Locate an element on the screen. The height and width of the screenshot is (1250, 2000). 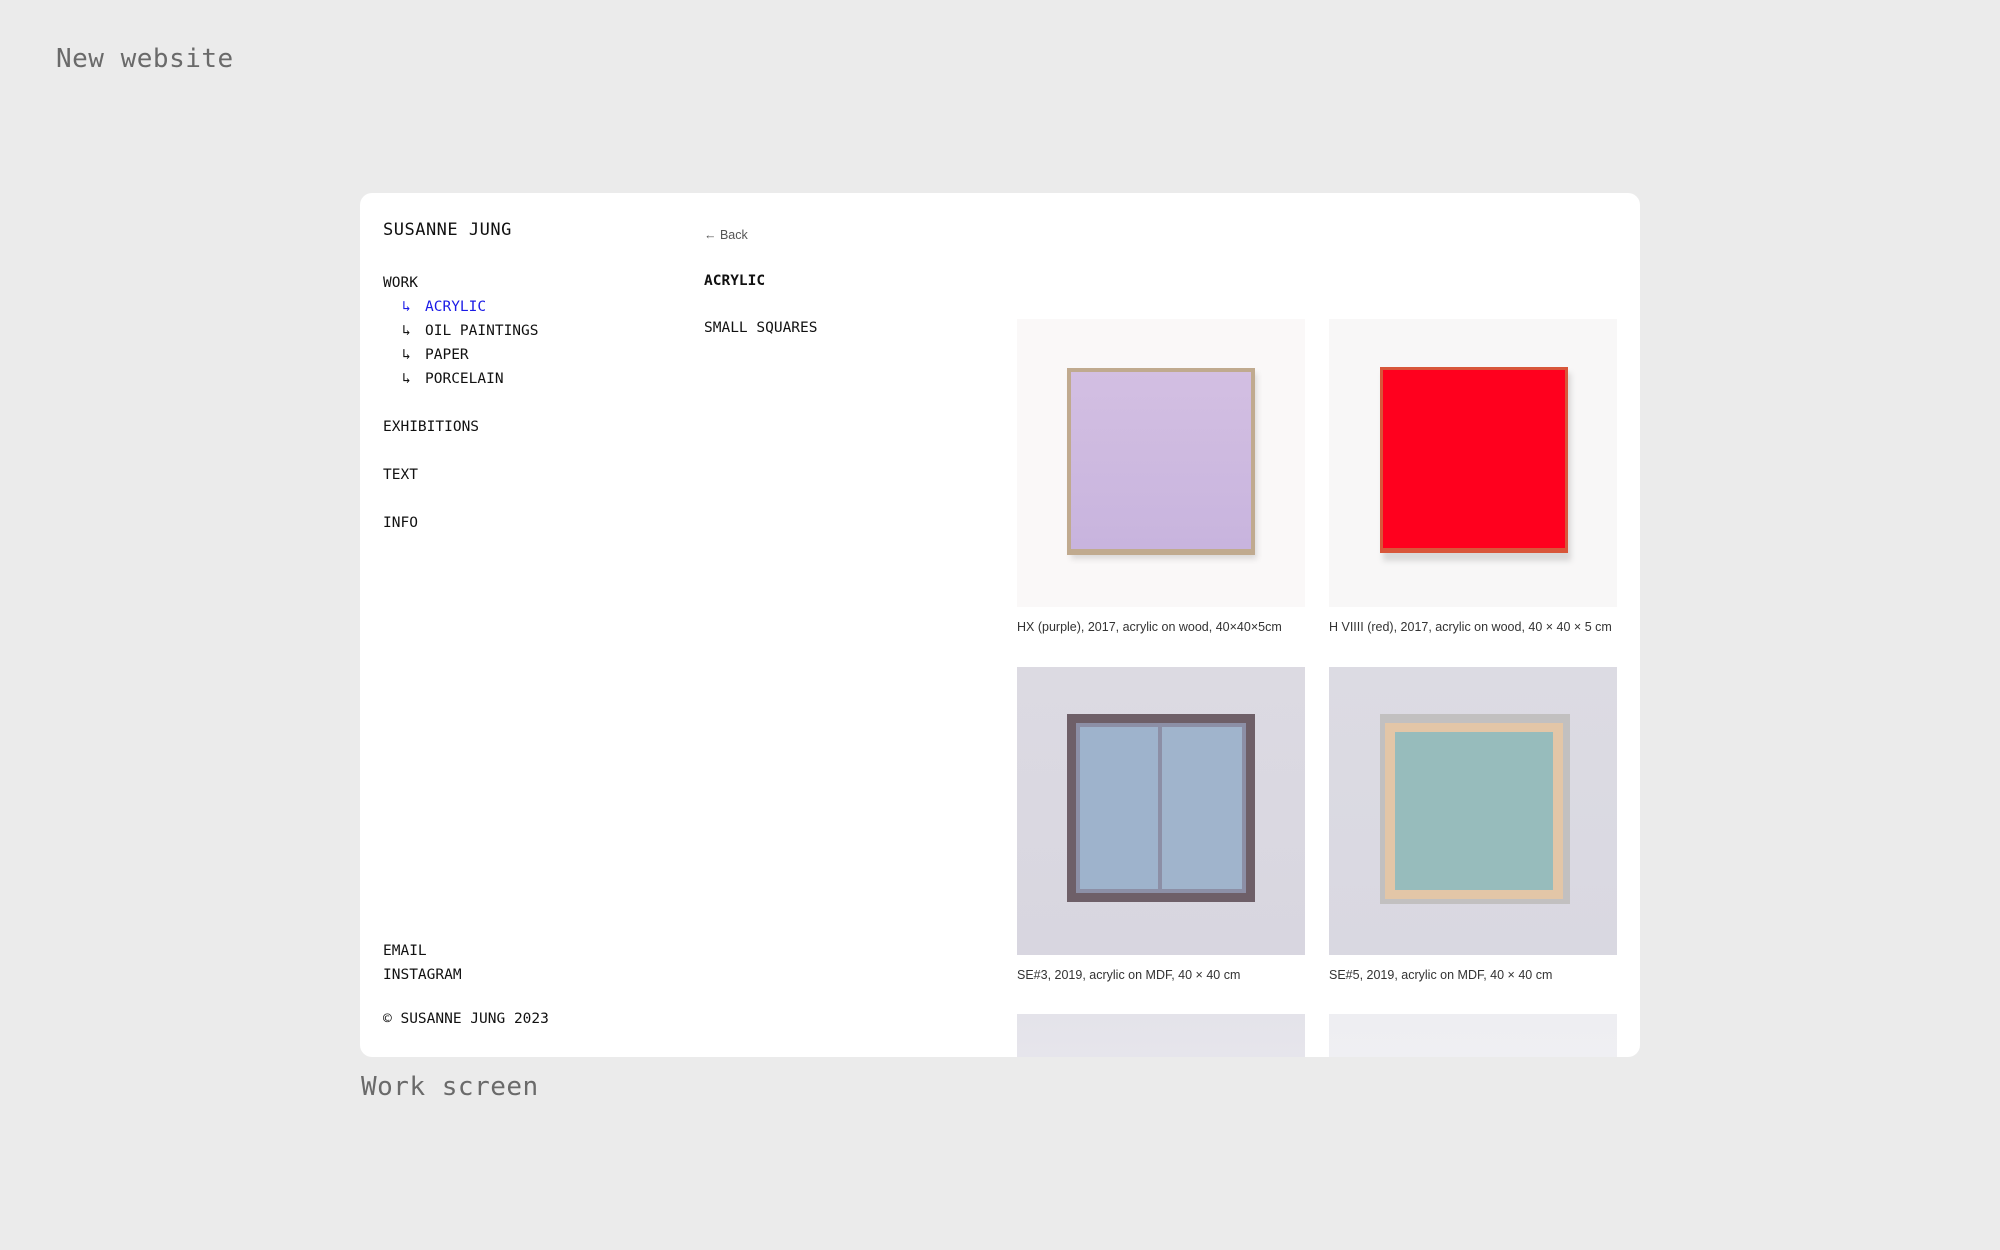
nav-subitem-label: OIL PAINTINGS is located at coordinates (482, 331).